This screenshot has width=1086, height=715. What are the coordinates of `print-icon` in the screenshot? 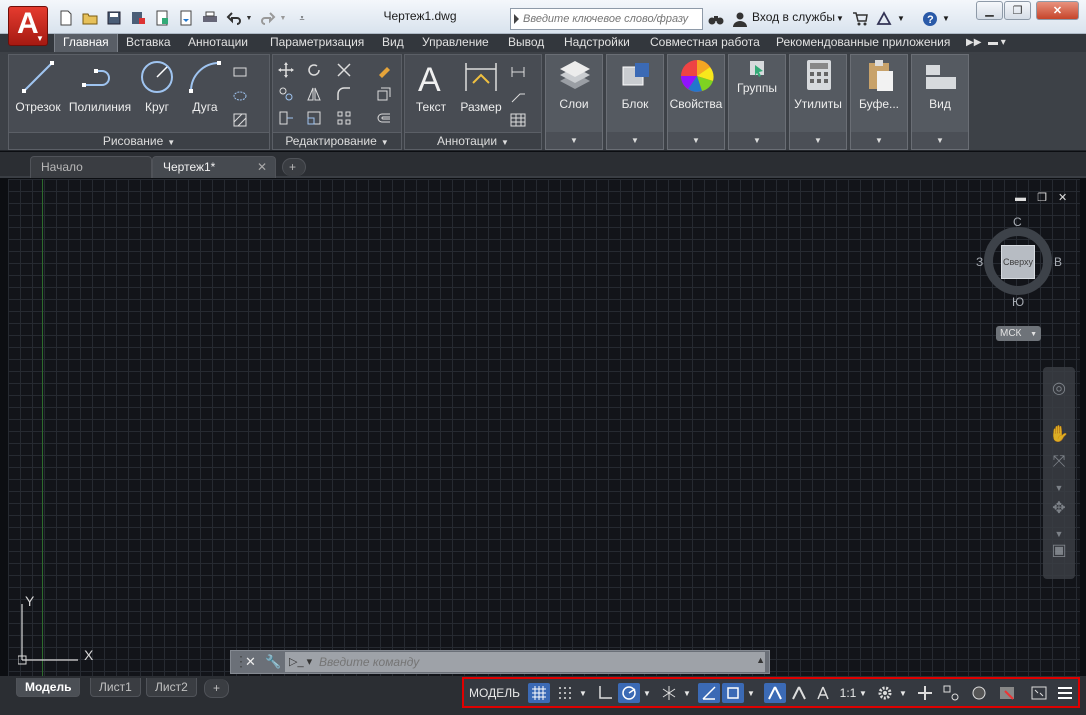 It's located at (210, 18).